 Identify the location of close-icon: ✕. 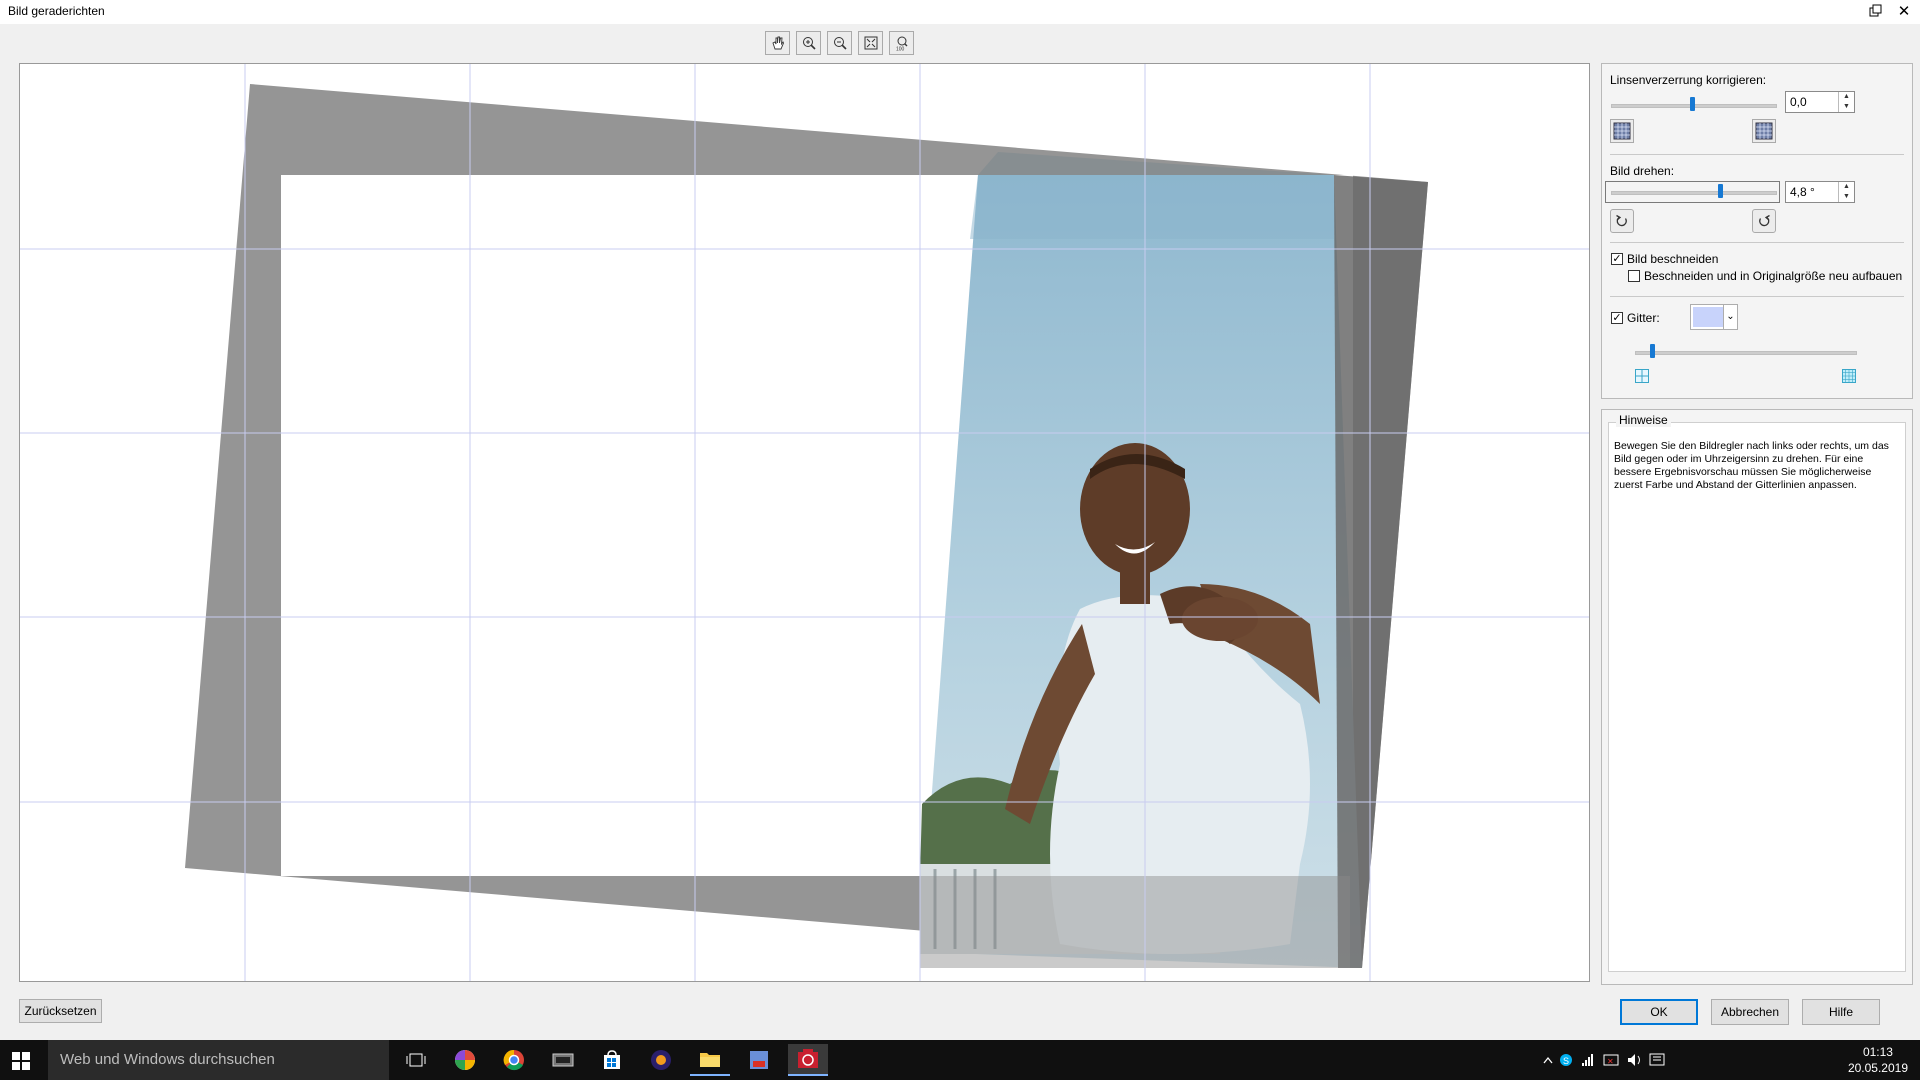
(1904, 11).